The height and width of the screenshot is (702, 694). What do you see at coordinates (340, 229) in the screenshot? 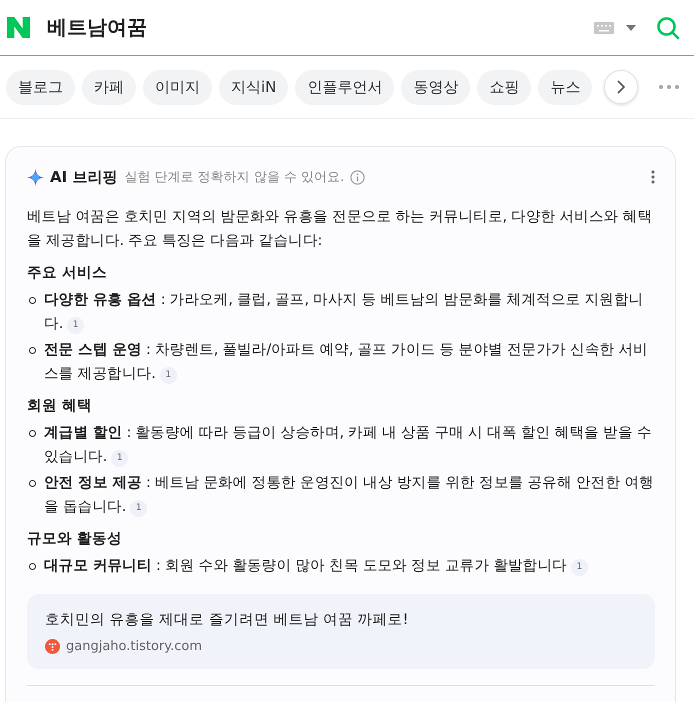
I see `intro-paragraph: 베트남 여꿈은 호치민 지역의 밤문화와 유흥을 전문으로 하는 커뮤니티로, 다양한 서비스와 혜택을 제공합니다. 주요 특징은 다음과 같습니다:` at bounding box center [340, 229].